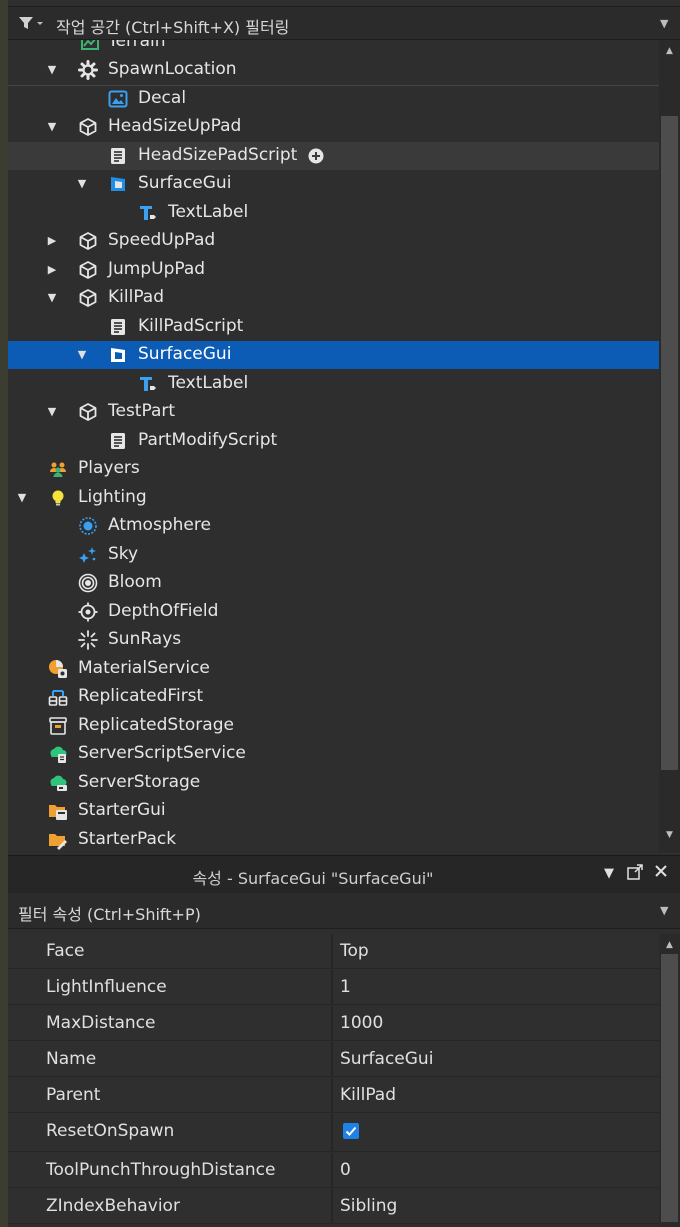 Image resolution: width=680 pixels, height=1227 pixels. Describe the element at coordinates (333, 241) in the screenshot. I see `tree-item-speeduppad: ▶ SpeedUpPad` at that location.